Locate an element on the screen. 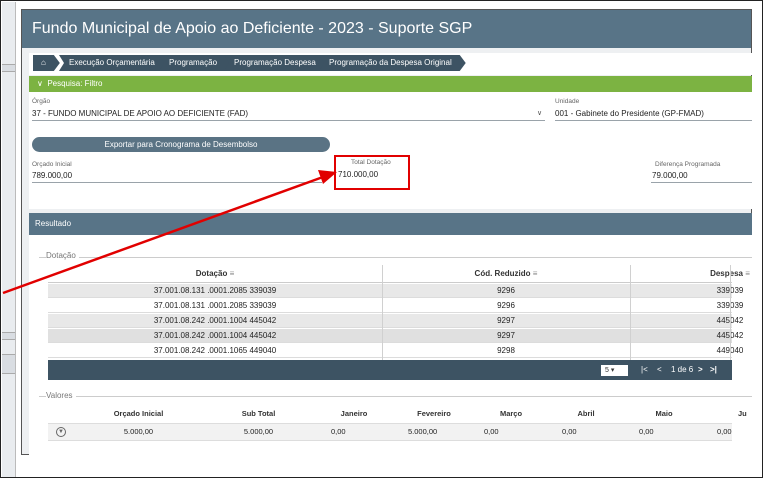 The height and width of the screenshot is (478, 763). col-marco: Março is located at coordinates (511, 413).